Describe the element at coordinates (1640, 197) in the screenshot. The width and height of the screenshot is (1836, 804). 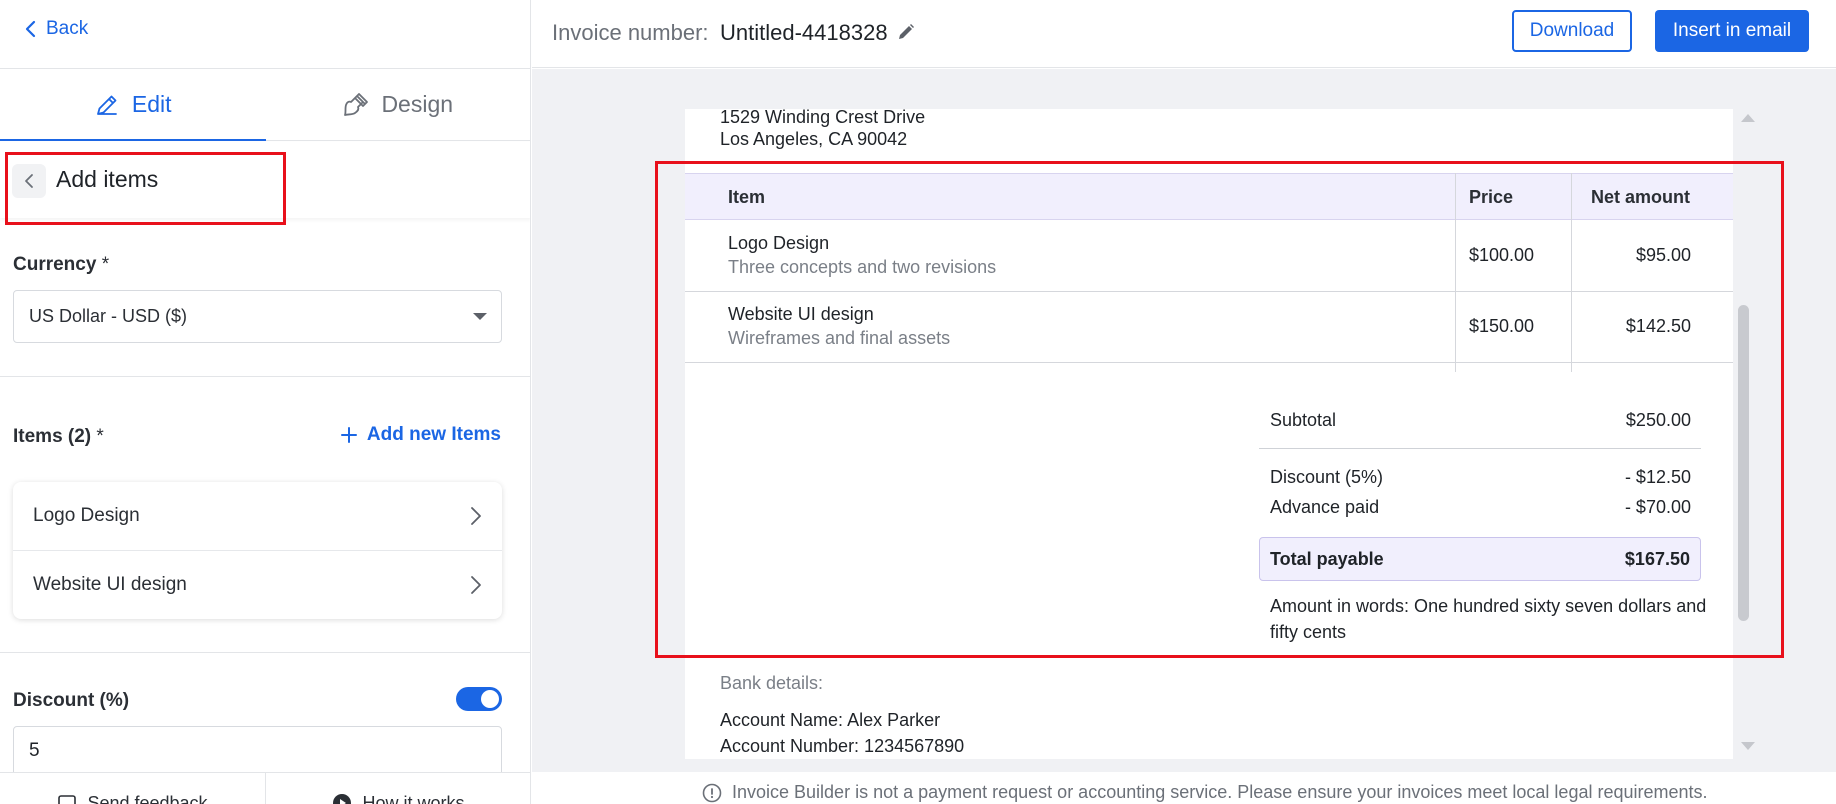
I see `column-header: Net amount` at that location.